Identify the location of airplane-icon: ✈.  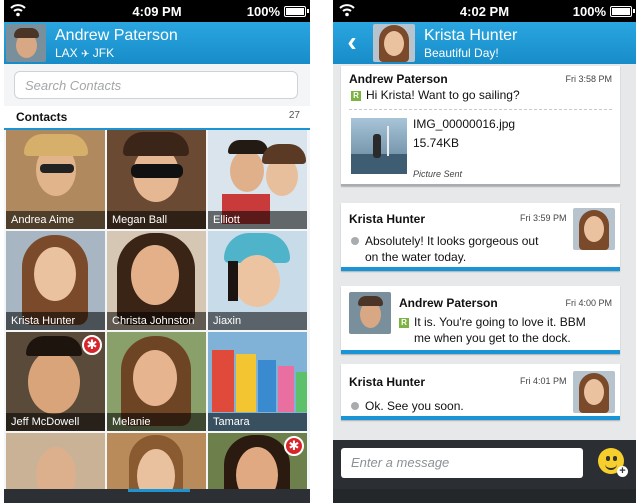
(85, 54).